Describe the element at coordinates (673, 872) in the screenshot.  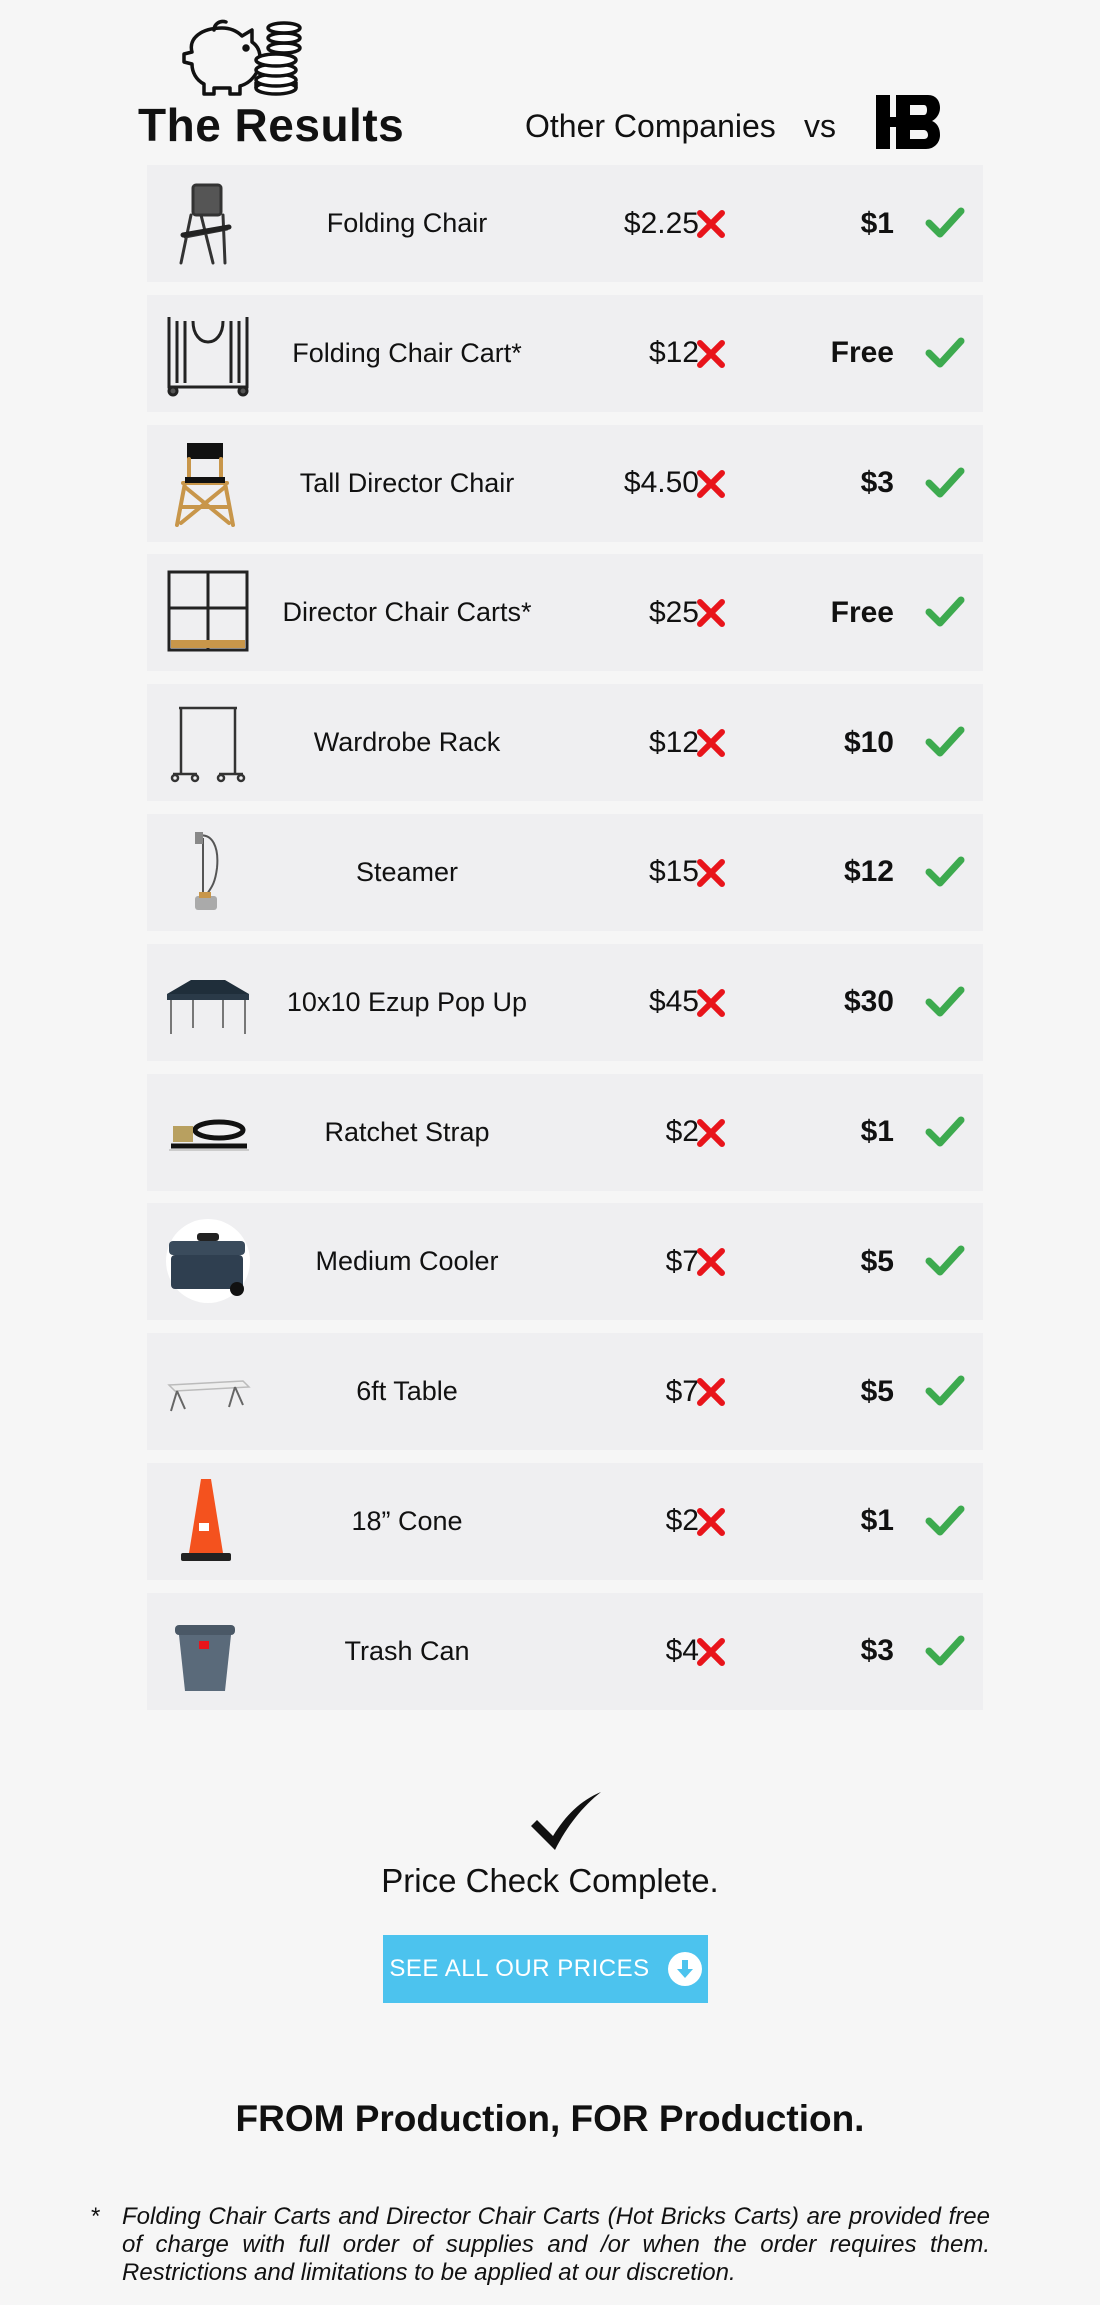
I see `other-price: $15` at that location.